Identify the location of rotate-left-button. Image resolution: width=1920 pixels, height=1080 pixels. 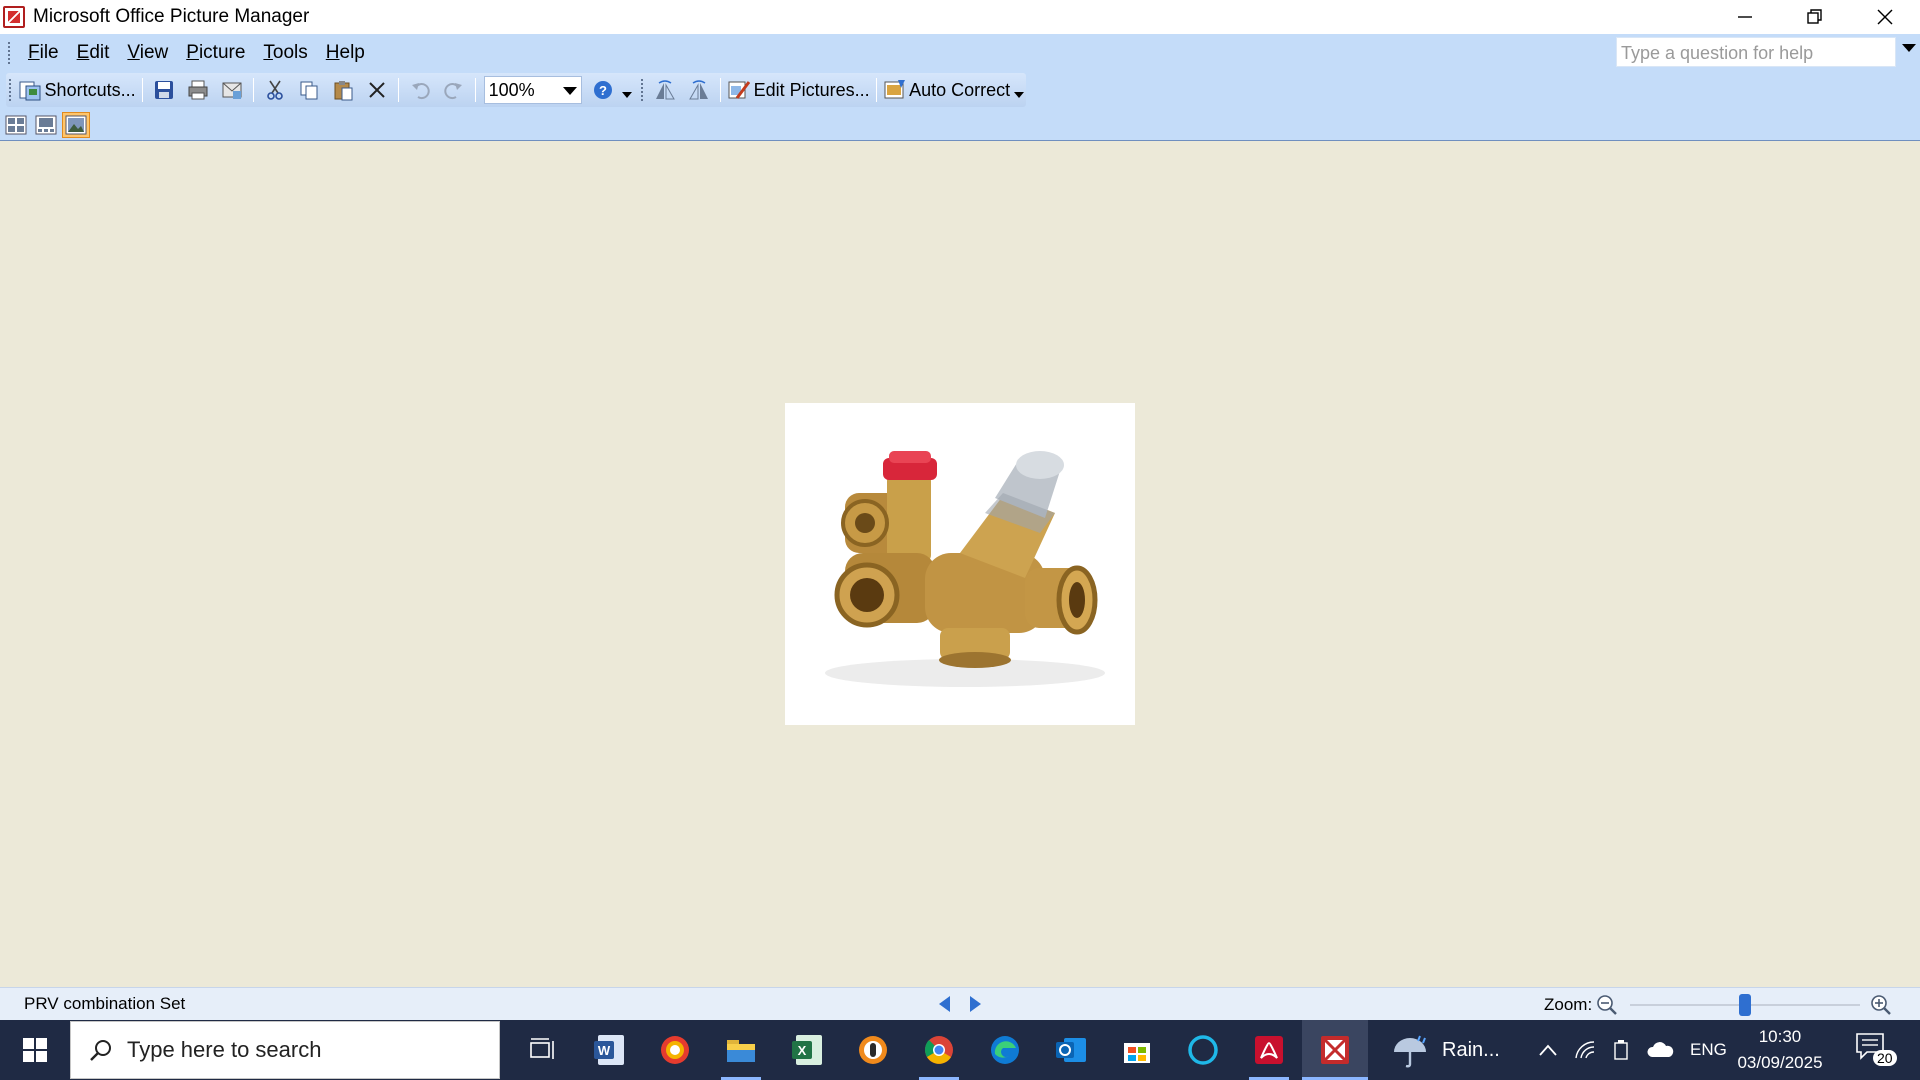
(665, 90).